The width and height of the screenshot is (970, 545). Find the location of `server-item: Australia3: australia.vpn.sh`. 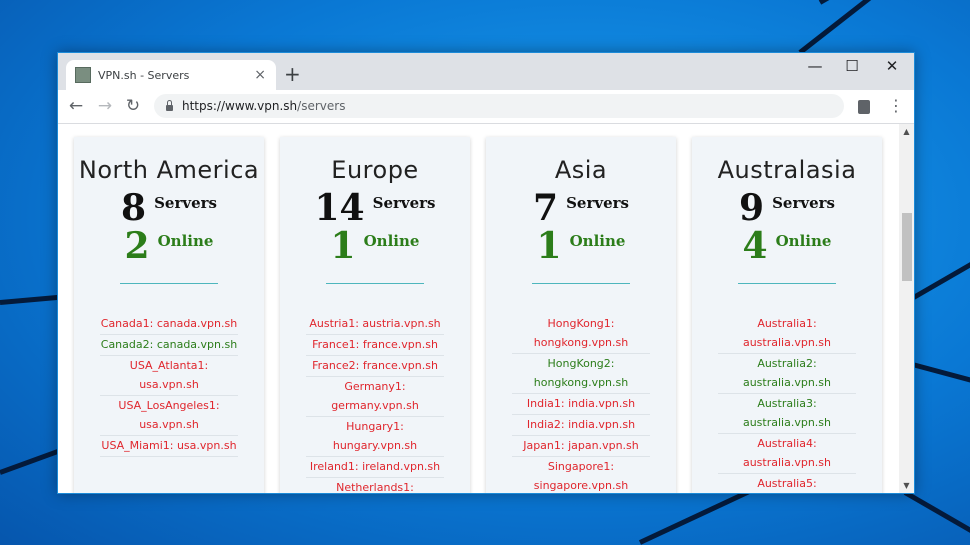

server-item: Australia3: australia.vpn.sh is located at coordinates (787, 414).